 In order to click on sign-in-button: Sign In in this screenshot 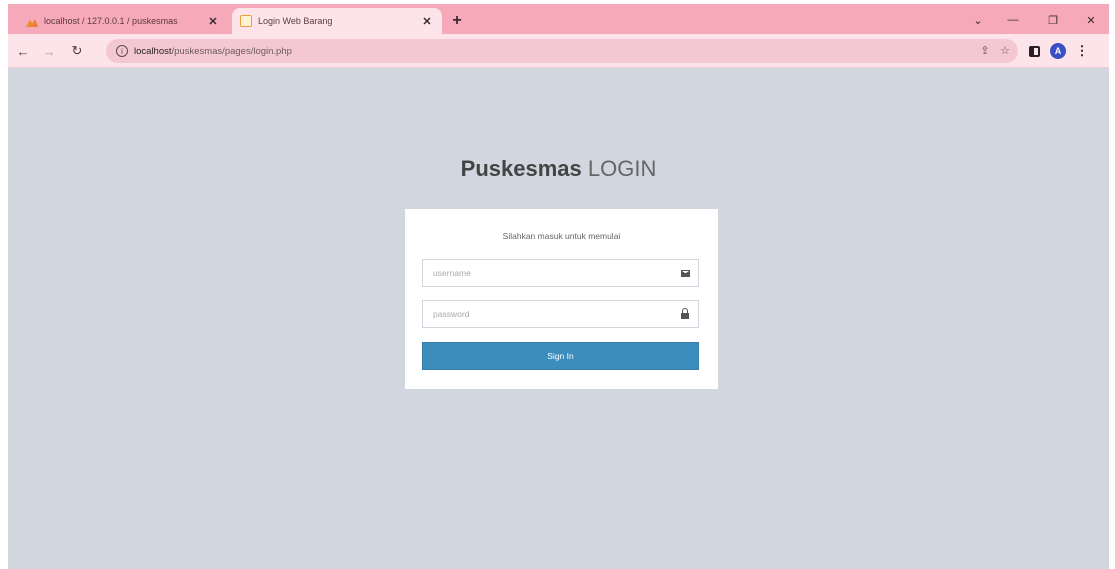, I will do `click(560, 356)`.